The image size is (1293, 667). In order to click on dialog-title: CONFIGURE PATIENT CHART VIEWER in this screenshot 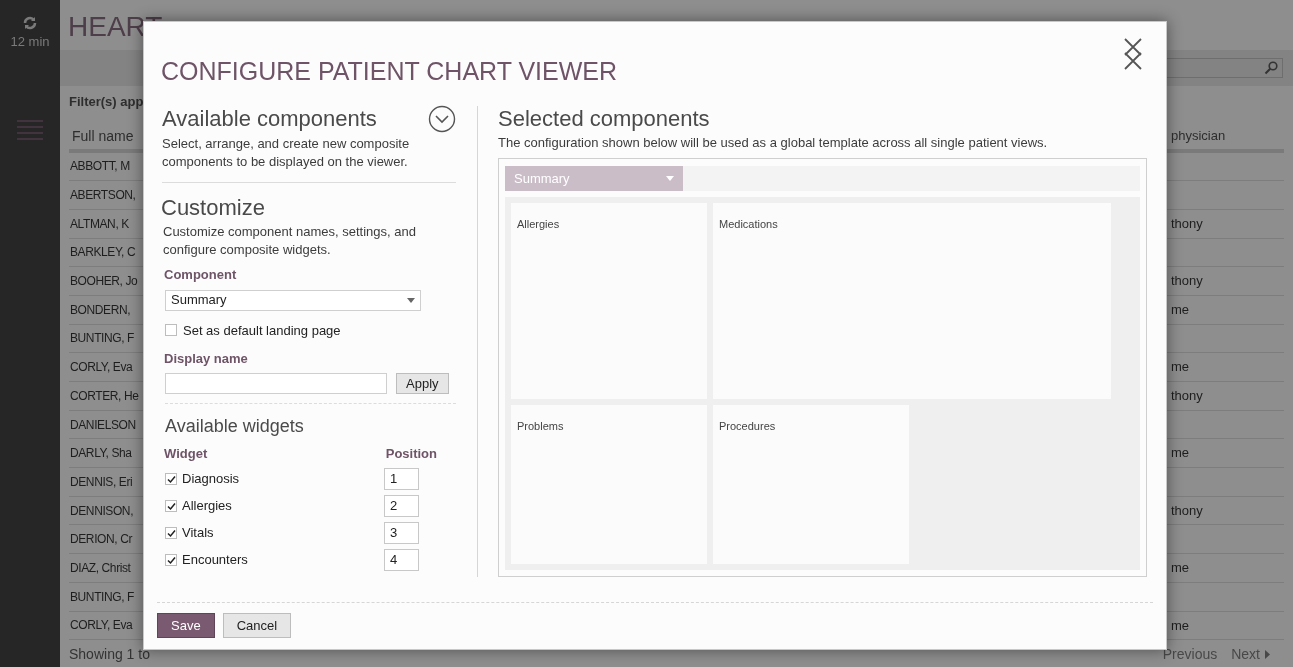, I will do `click(389, 71)`.